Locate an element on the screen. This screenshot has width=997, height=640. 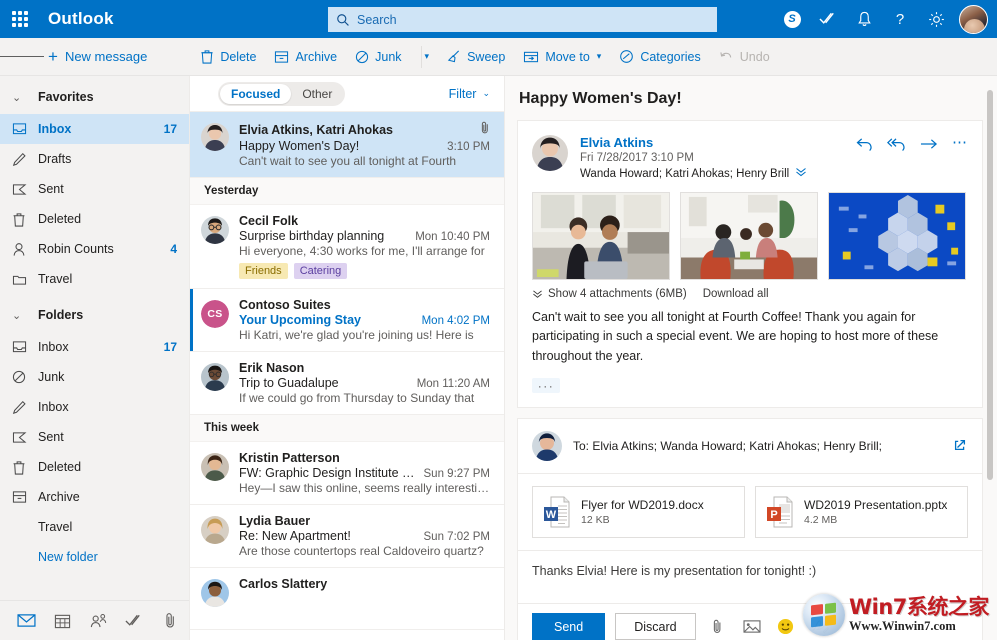
app-title: Outlook is located at coordinates (81, 18).